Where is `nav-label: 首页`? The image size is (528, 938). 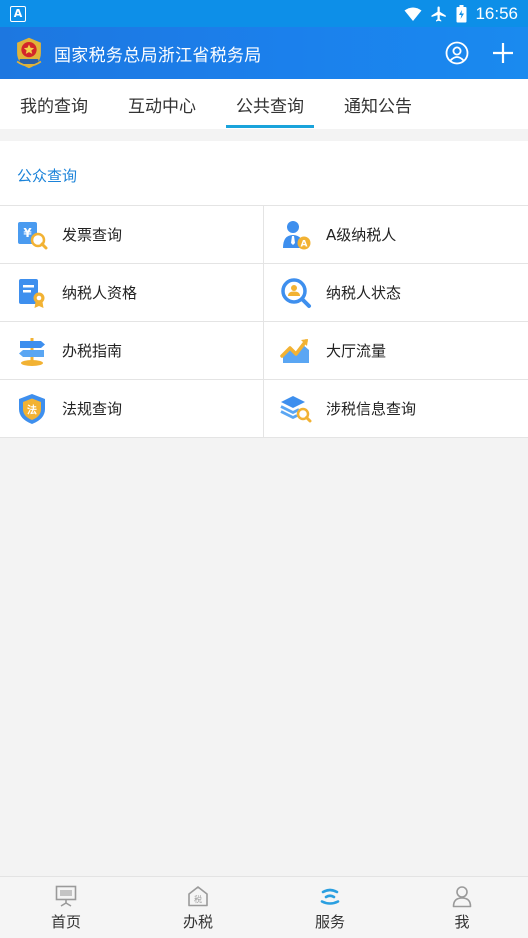 nav-label: 首页 is located at coordinates (65, 921).